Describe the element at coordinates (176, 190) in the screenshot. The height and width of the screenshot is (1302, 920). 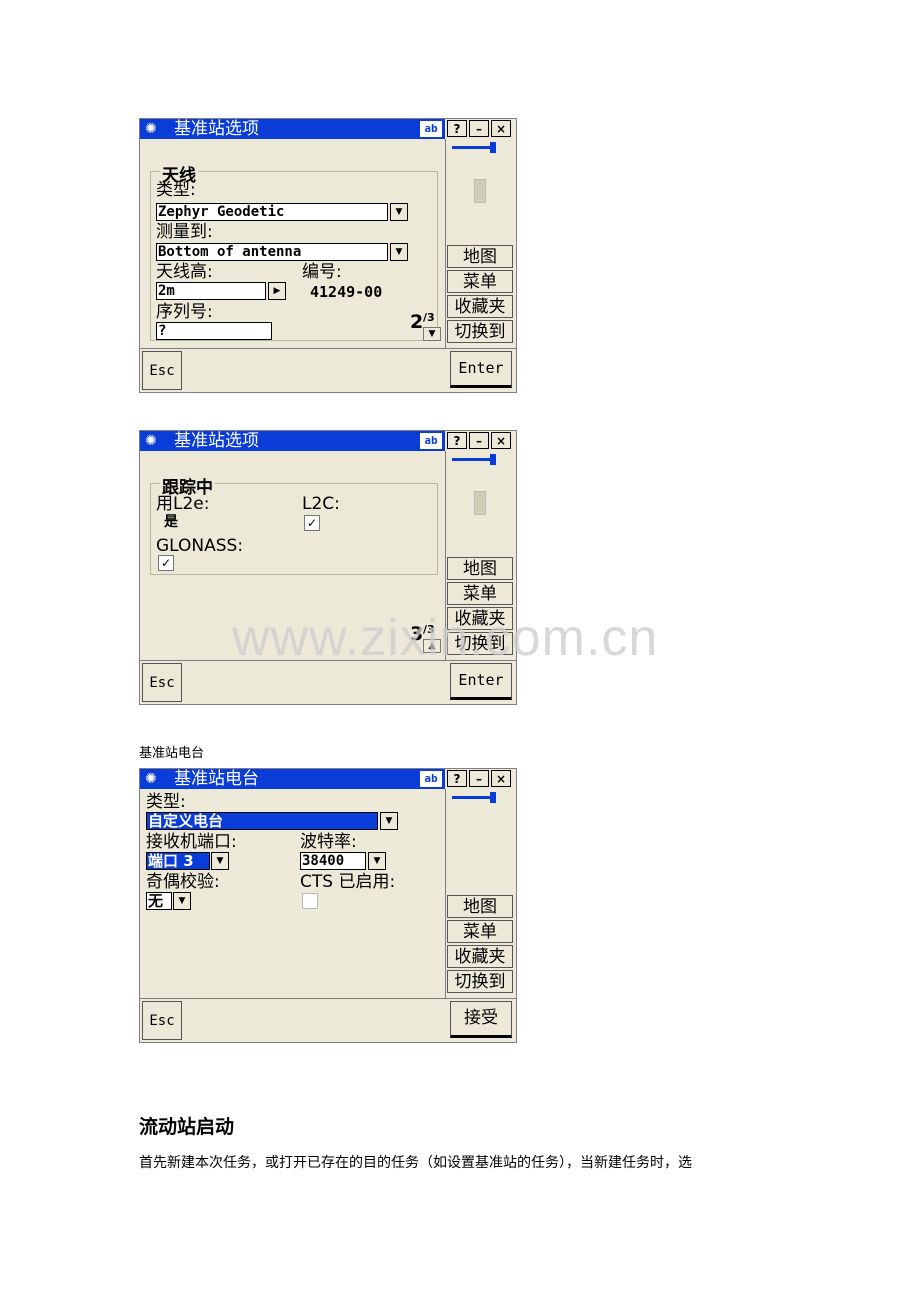
I see `type-label: 类型:` at that location.